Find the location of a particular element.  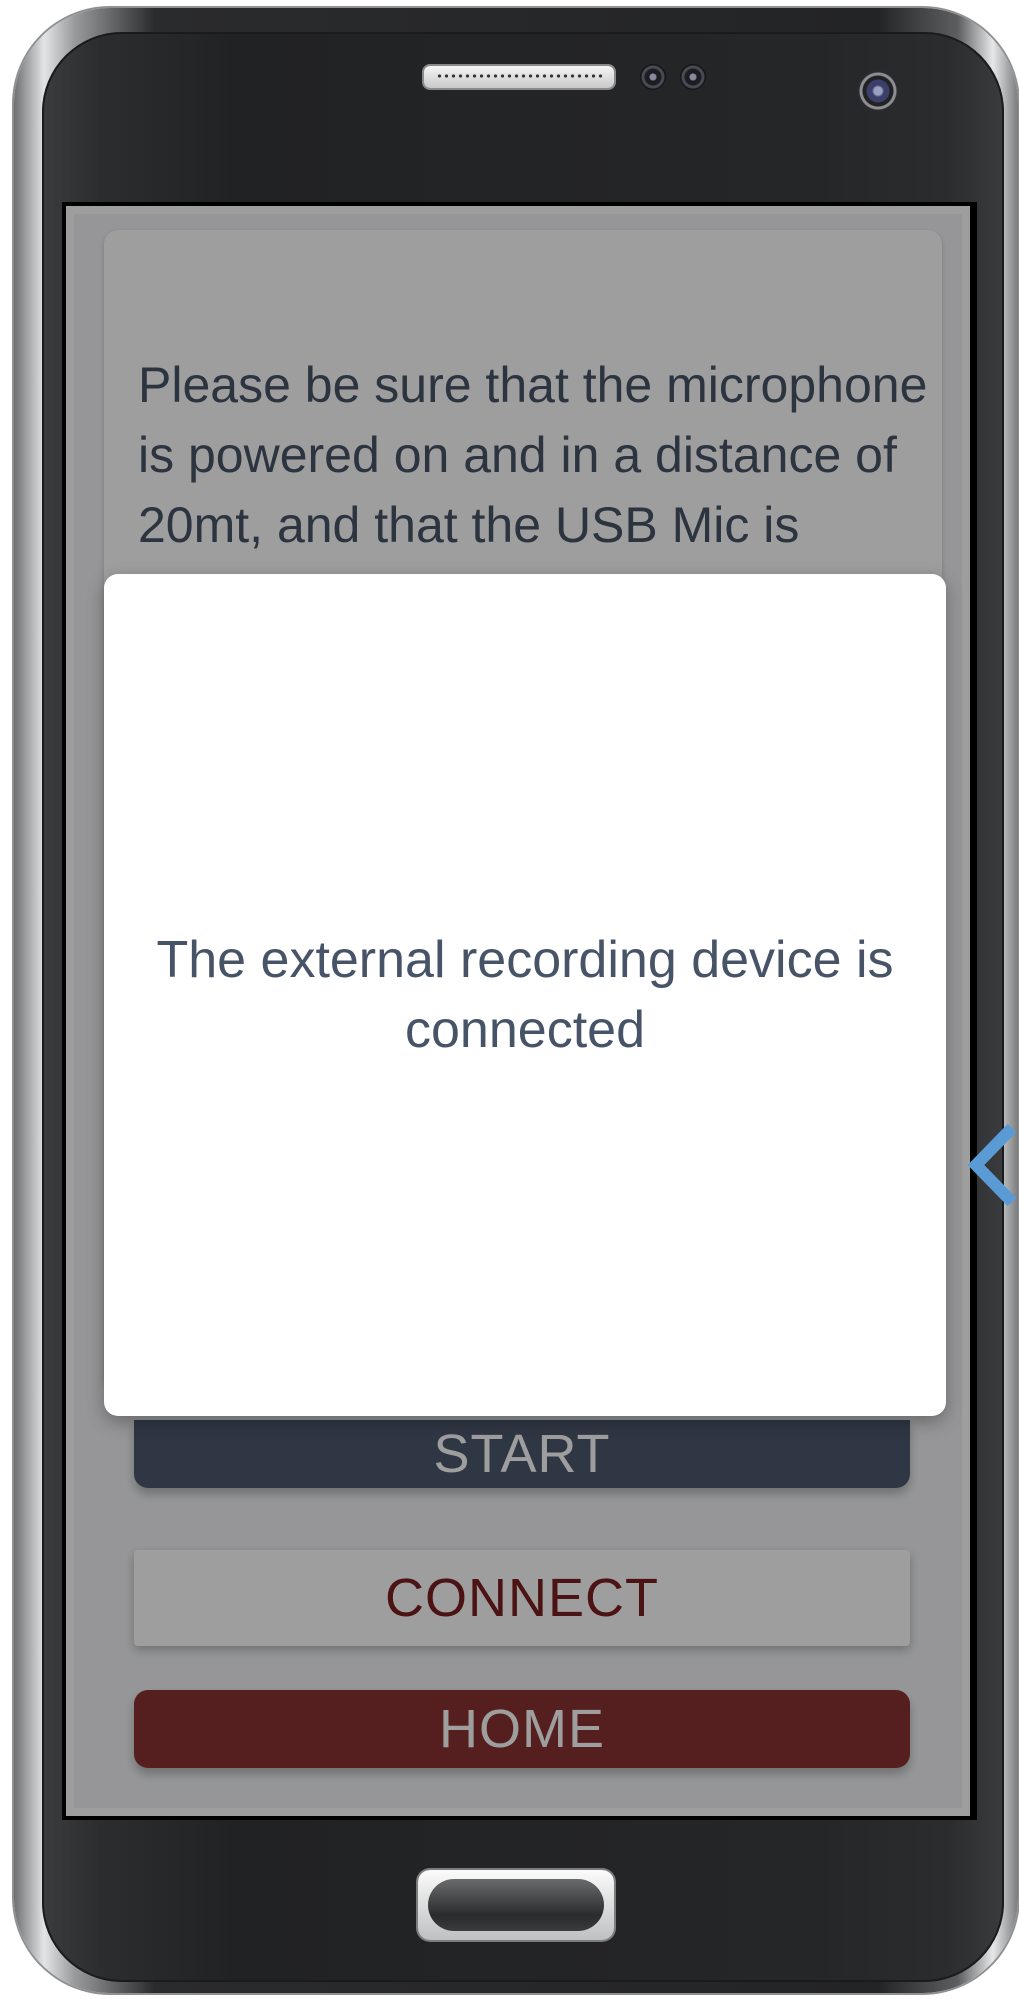

speaker-grille-icon is located at coordinates (519, 77).